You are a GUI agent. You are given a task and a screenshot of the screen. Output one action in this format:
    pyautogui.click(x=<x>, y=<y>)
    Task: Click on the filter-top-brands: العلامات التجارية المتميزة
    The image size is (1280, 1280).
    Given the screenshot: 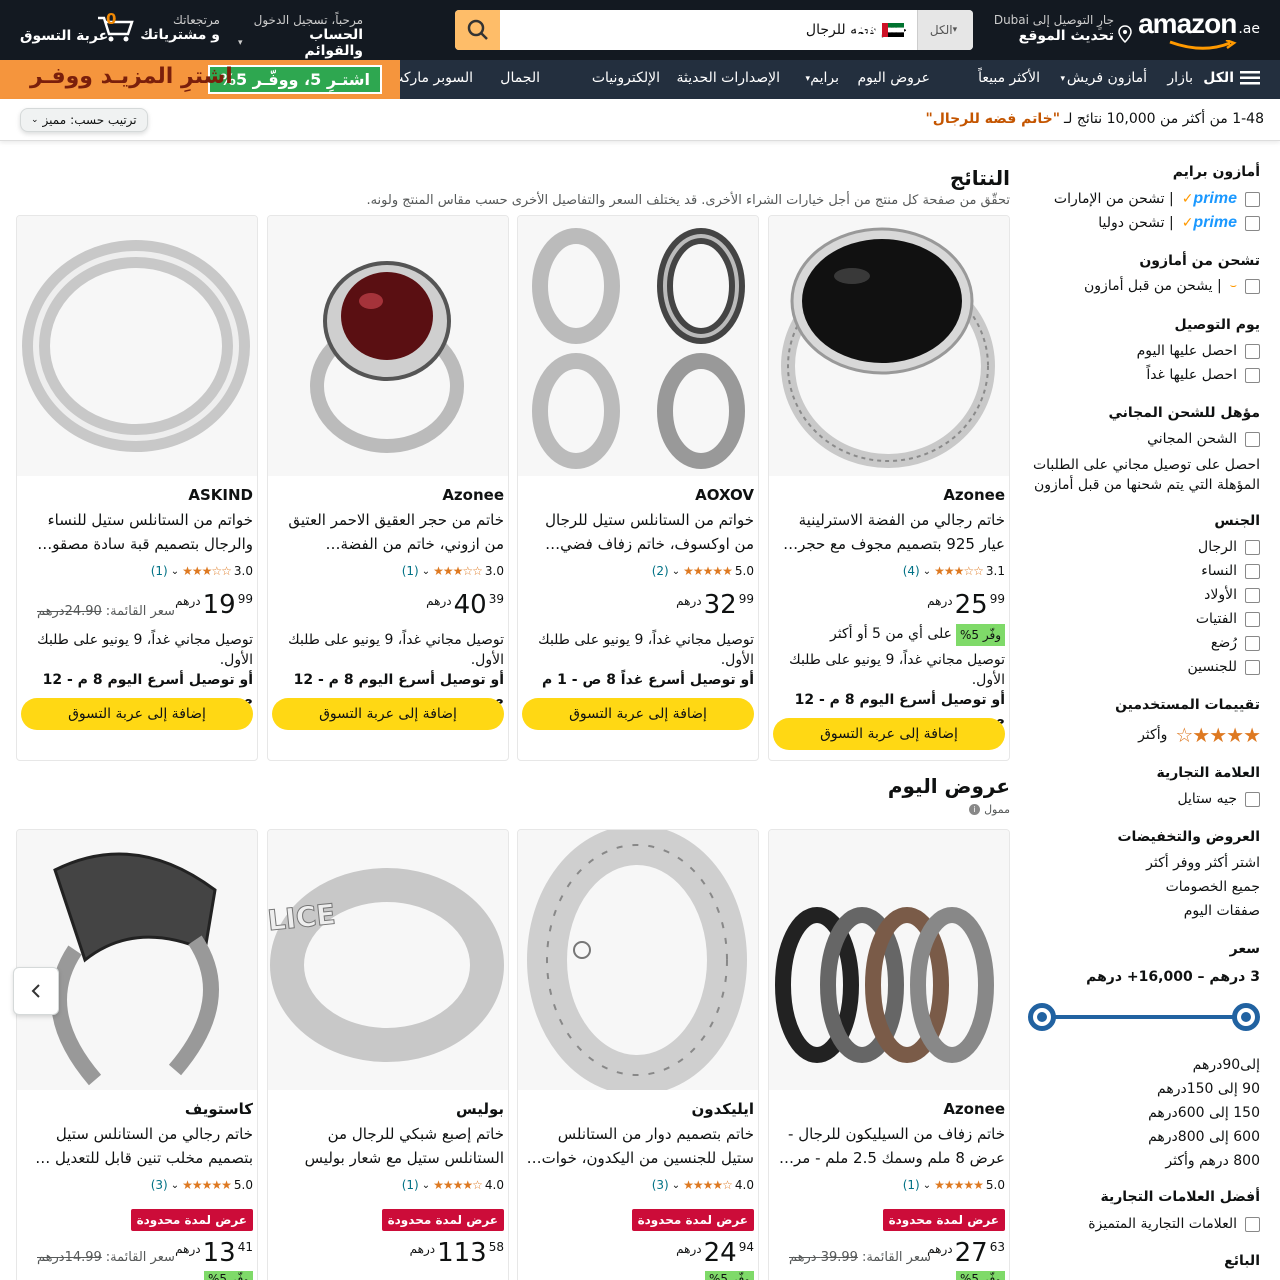 What is the action you would take?
    pyautogui.click(x=1174, y=1224)
    